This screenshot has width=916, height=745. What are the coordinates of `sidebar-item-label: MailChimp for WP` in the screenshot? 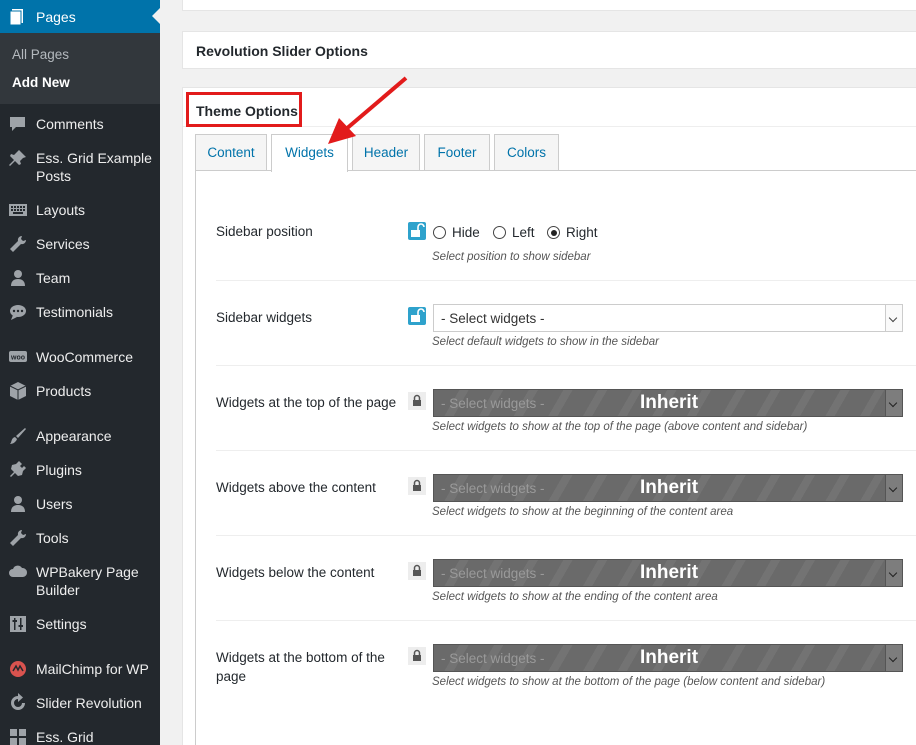 It's located at (92, 669).